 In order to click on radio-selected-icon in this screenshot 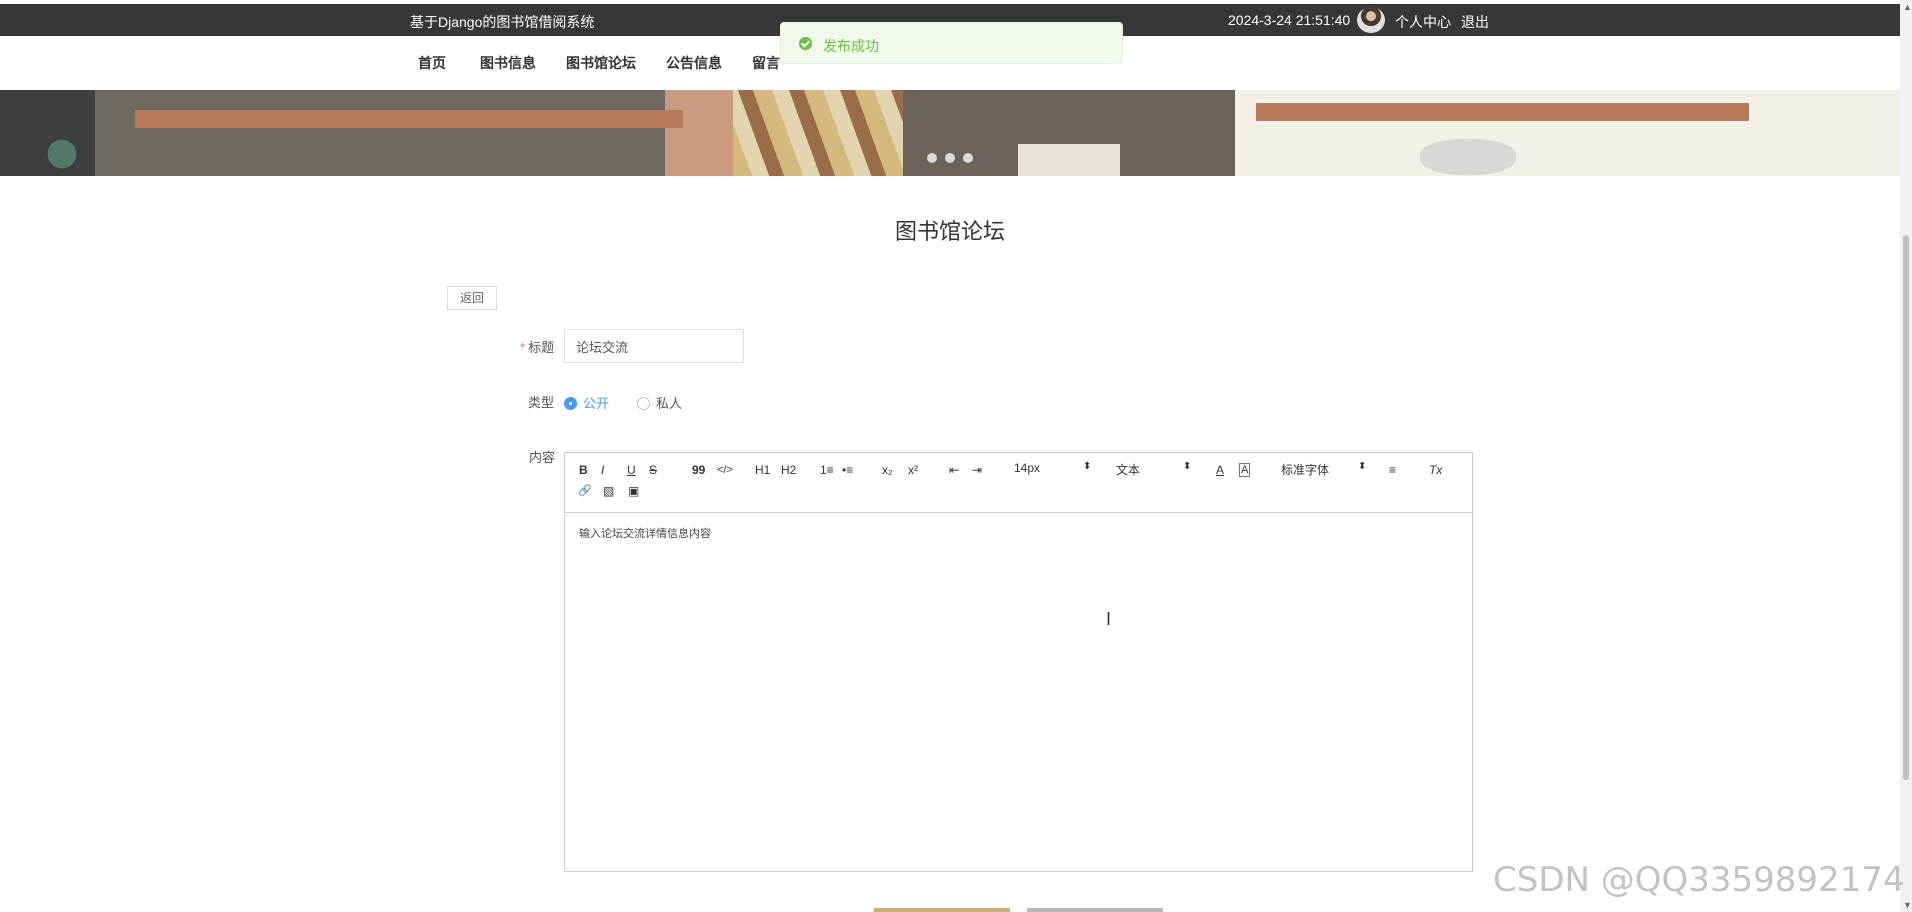, I will do `click(570, 403)`.